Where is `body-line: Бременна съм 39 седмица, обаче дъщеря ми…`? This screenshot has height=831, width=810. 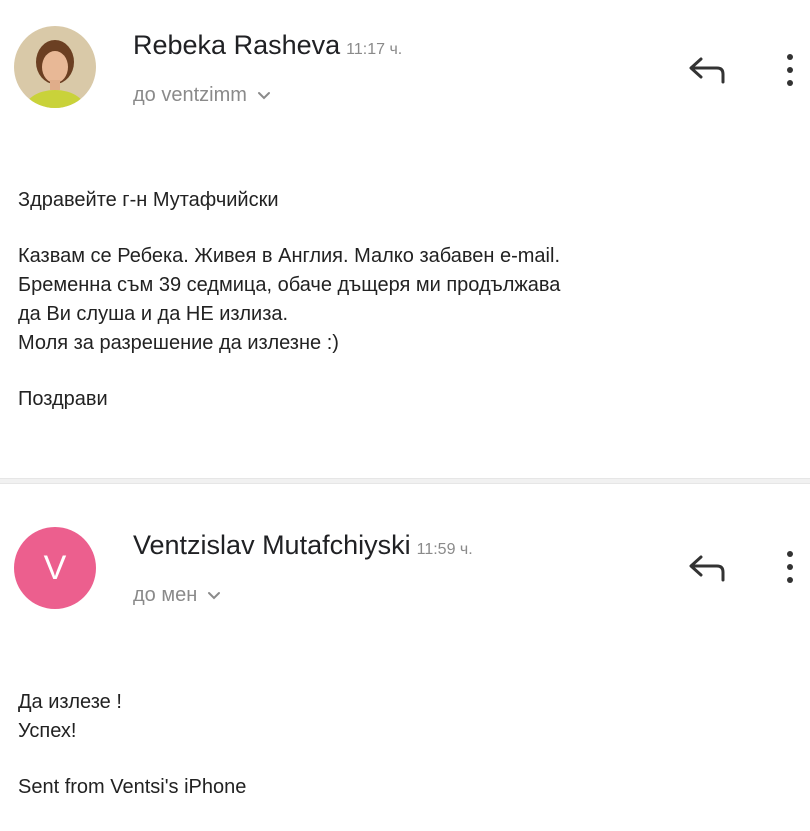
body-line: Бременна съм 39 седмица, обаче дъщеря ми… is located at coordinates (289, 285).